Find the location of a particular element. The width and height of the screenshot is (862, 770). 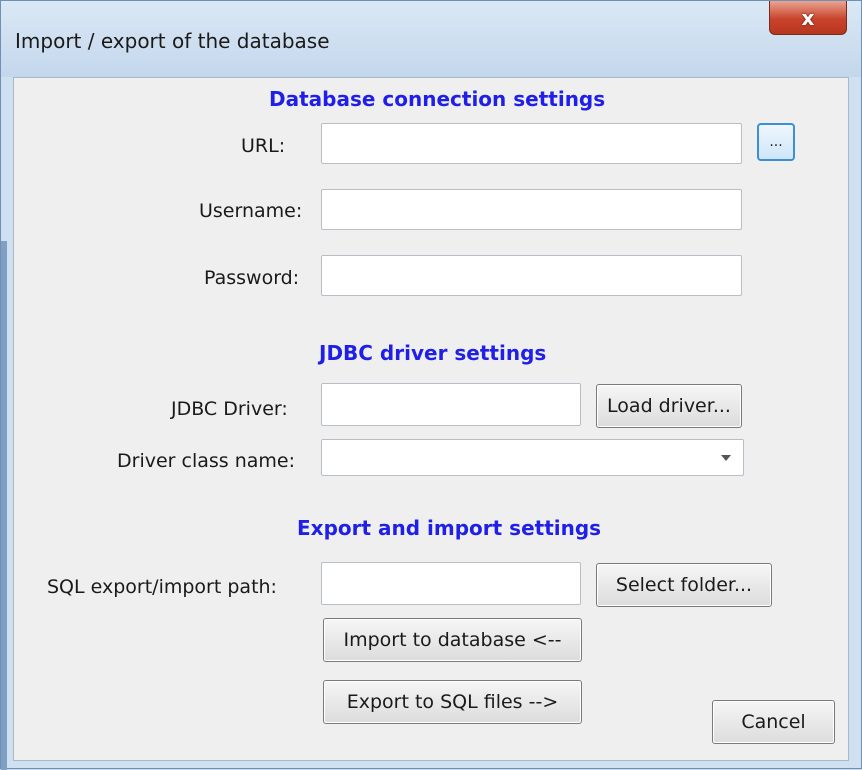

username-input is located at coordinates (531, 209).